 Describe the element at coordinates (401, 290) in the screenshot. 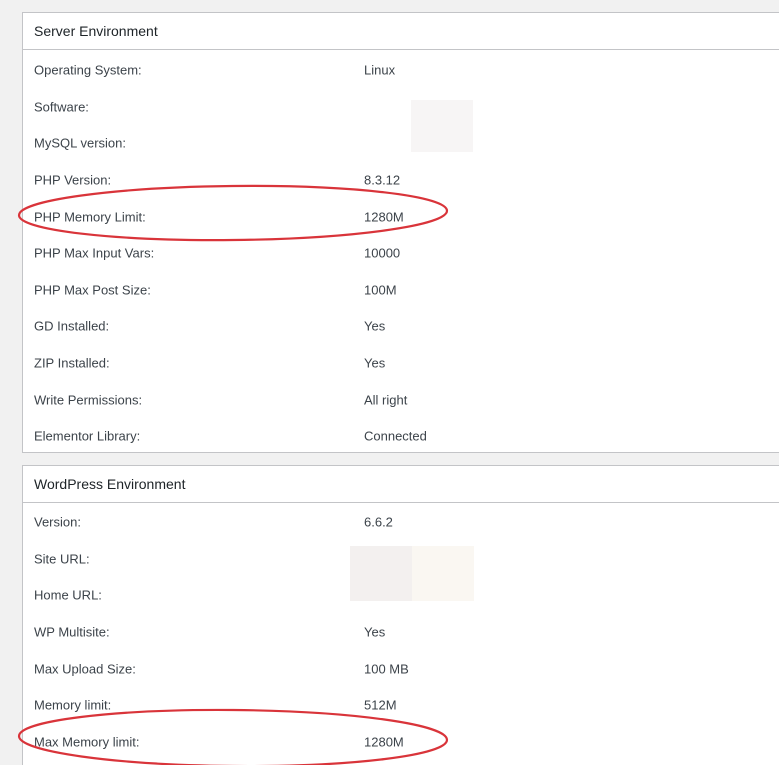

I see `table-row: PHP Max Post Size: 100M` at that location.